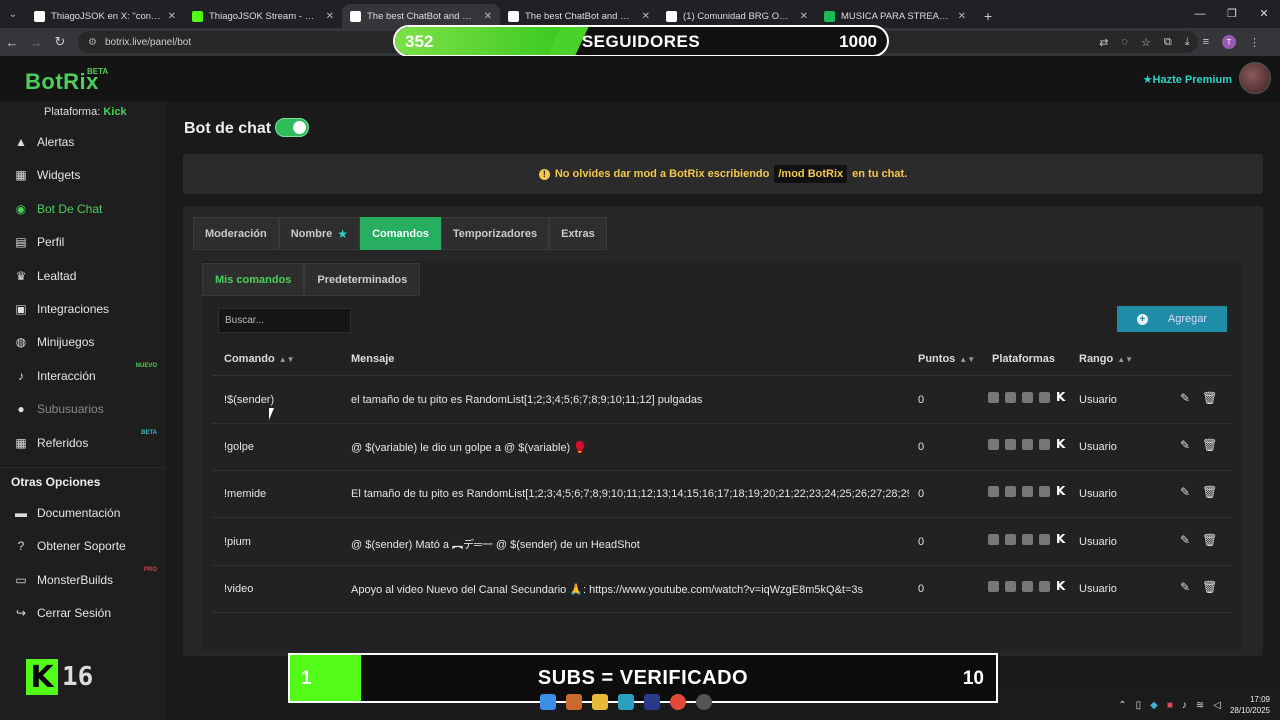 This screenshot has width=1280, height=720. I want to click on wifi-icon: ≋, so click(1200, 705).